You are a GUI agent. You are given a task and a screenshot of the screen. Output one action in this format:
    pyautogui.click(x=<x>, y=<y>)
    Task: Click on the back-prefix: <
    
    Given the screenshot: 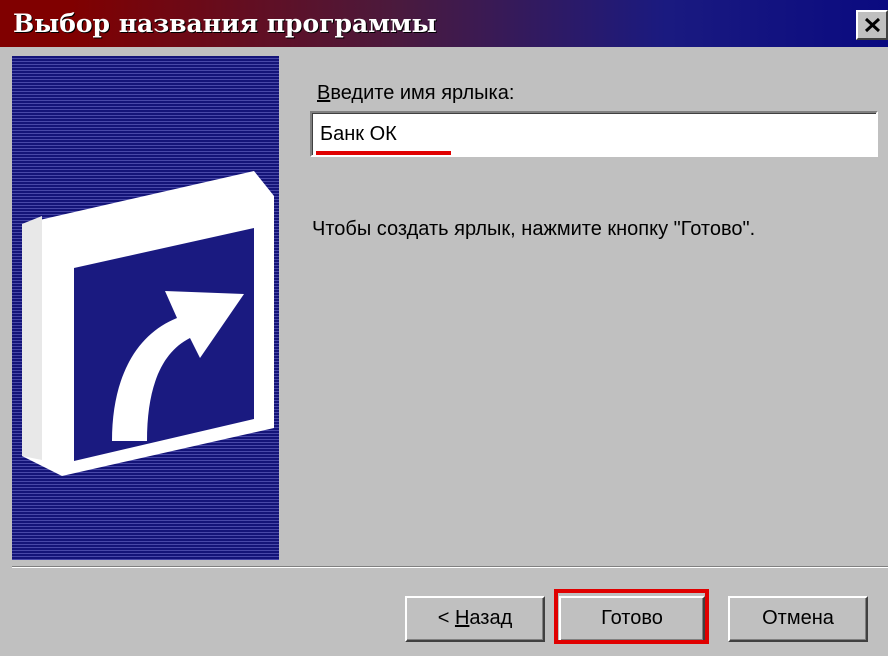 What is the action you would take?
    pyautogui.click(x=446, y=618)
    